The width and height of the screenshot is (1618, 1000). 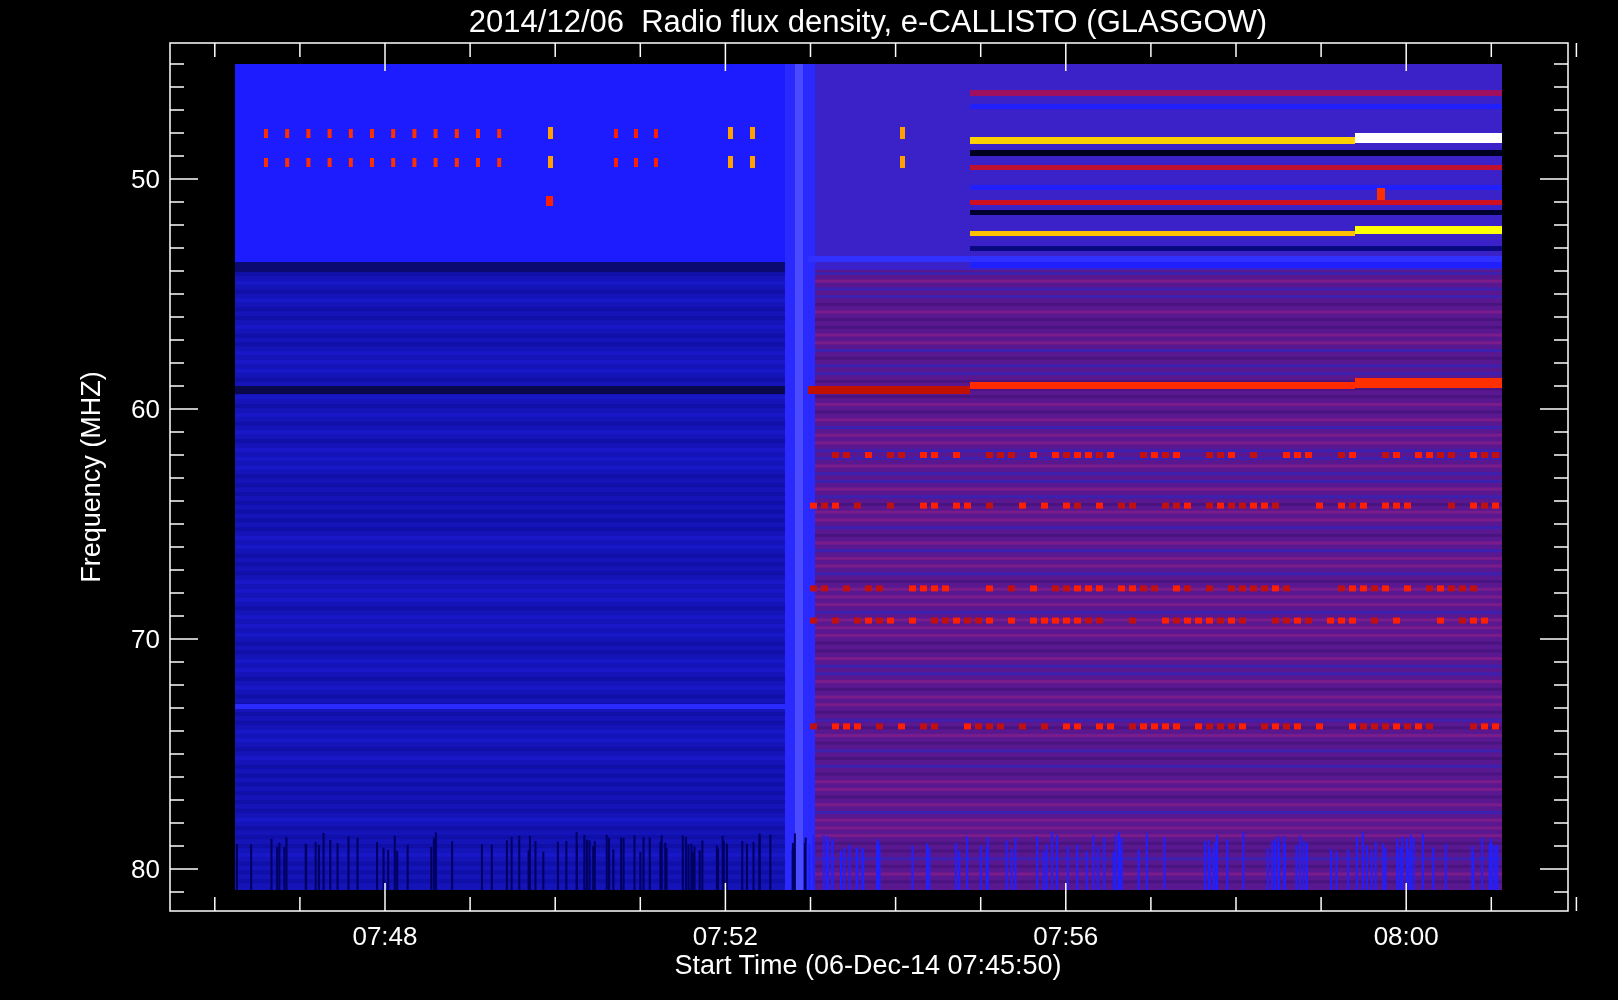 What do you see at coordinates (868, 21) in the screenshot?
I see `chart-title: 2014/12/06 Radio flux density, e-CALLISTO (GLASGOW)` at bounding box center [868, 21].